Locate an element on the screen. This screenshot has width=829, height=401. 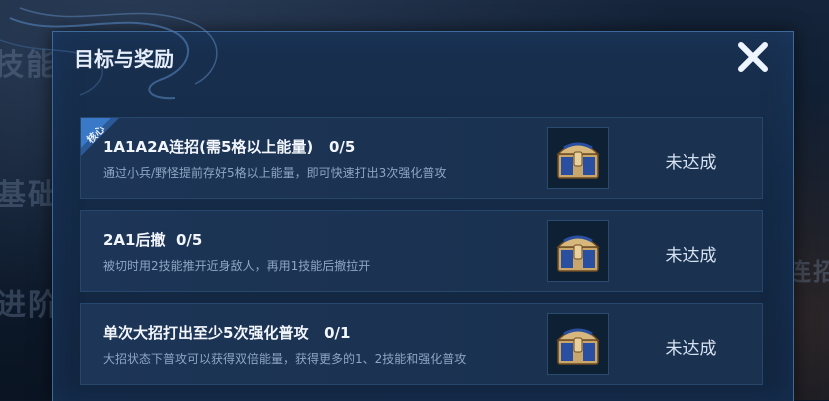
task-title: 2A1后撤 0/5 is located at coordinates (152, 239).